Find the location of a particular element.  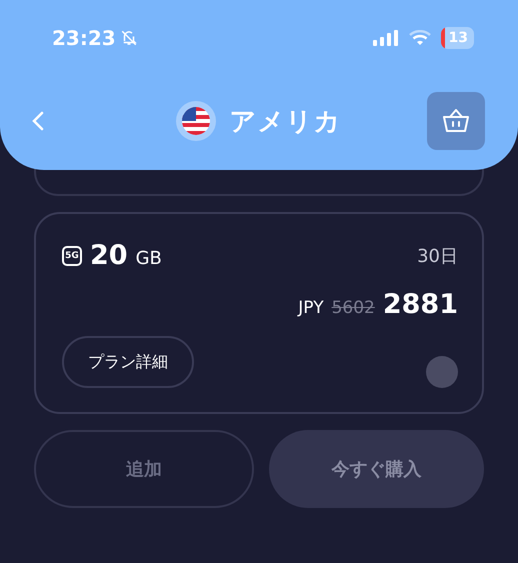

network-badge: 5G is located at coordinates (72, 256).